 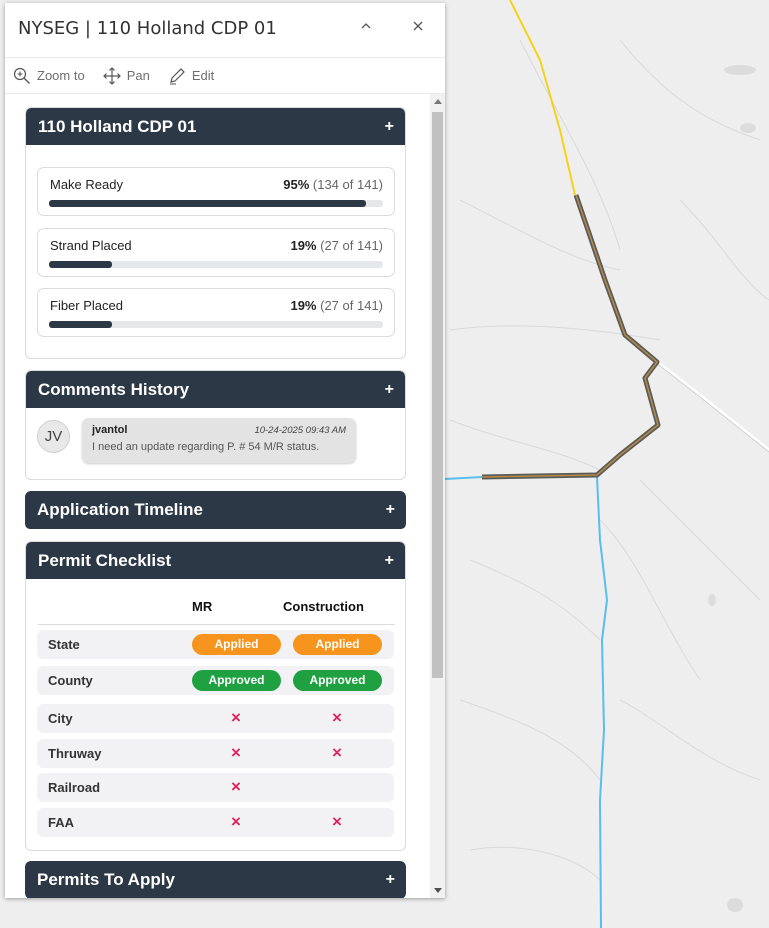 I want to click on scrollbar-thumb, so click(x=437, y=395).